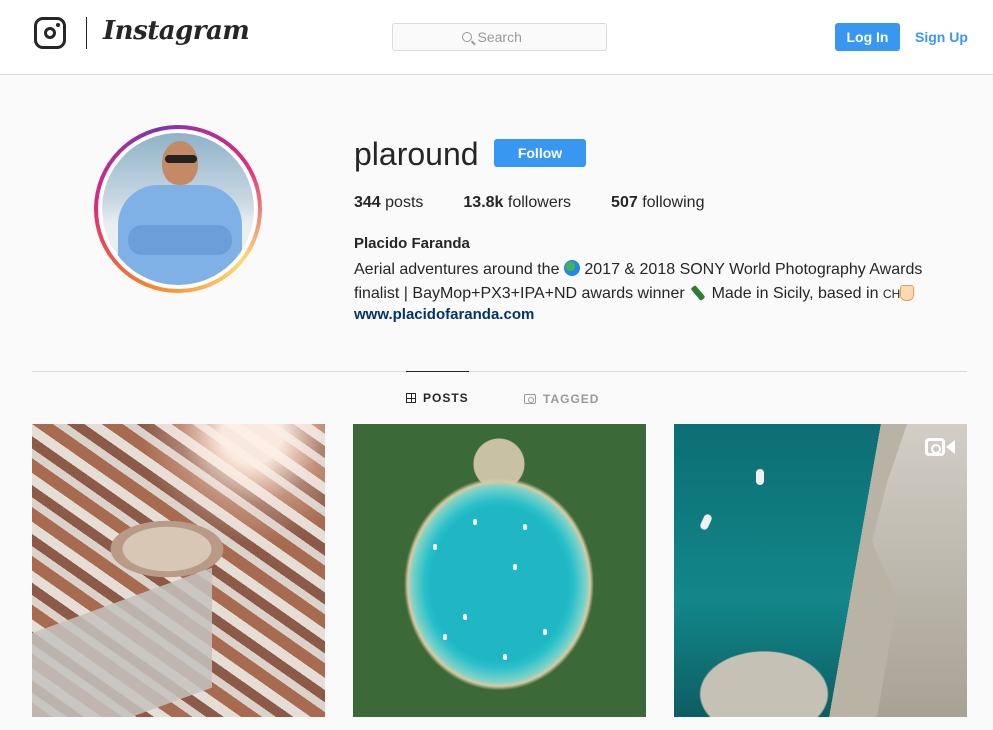 This screenshot has width=993, height=730. I want to click on tabs-divider, so click(499, 371).